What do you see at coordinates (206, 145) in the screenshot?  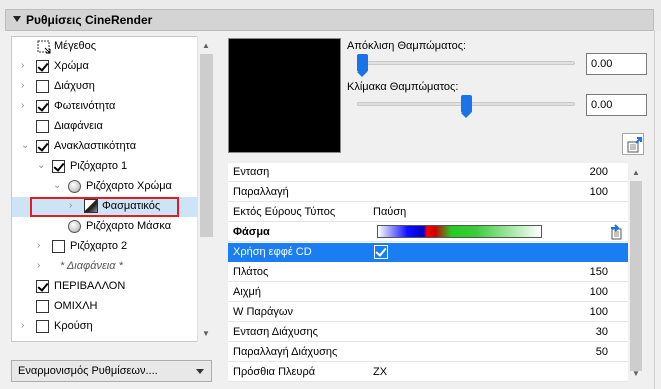 I see `tree-scroll-thumb` at bounding box center [206, 145].